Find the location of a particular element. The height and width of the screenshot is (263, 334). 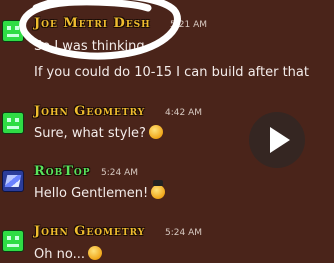

message-text-content: Sure, what style? is located at coordinates (90, 133).